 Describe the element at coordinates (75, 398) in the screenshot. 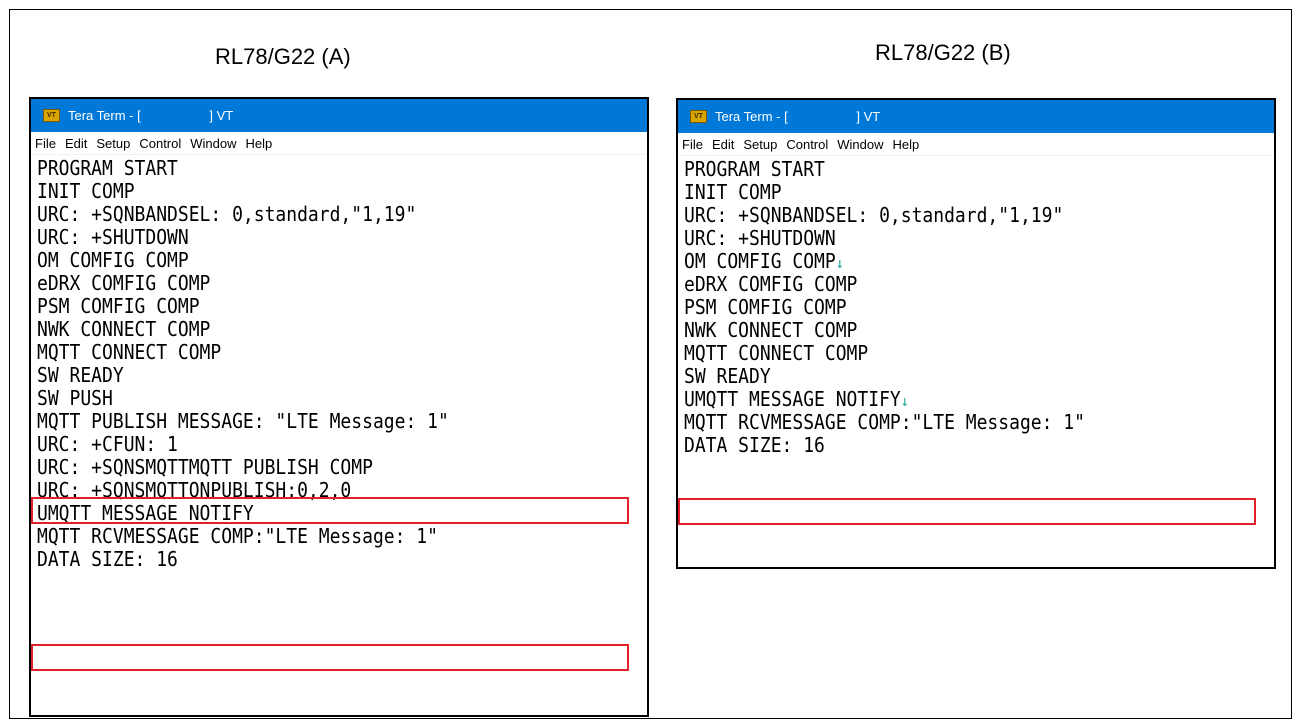

I see `terminal-line: SW PUSH` at that location.